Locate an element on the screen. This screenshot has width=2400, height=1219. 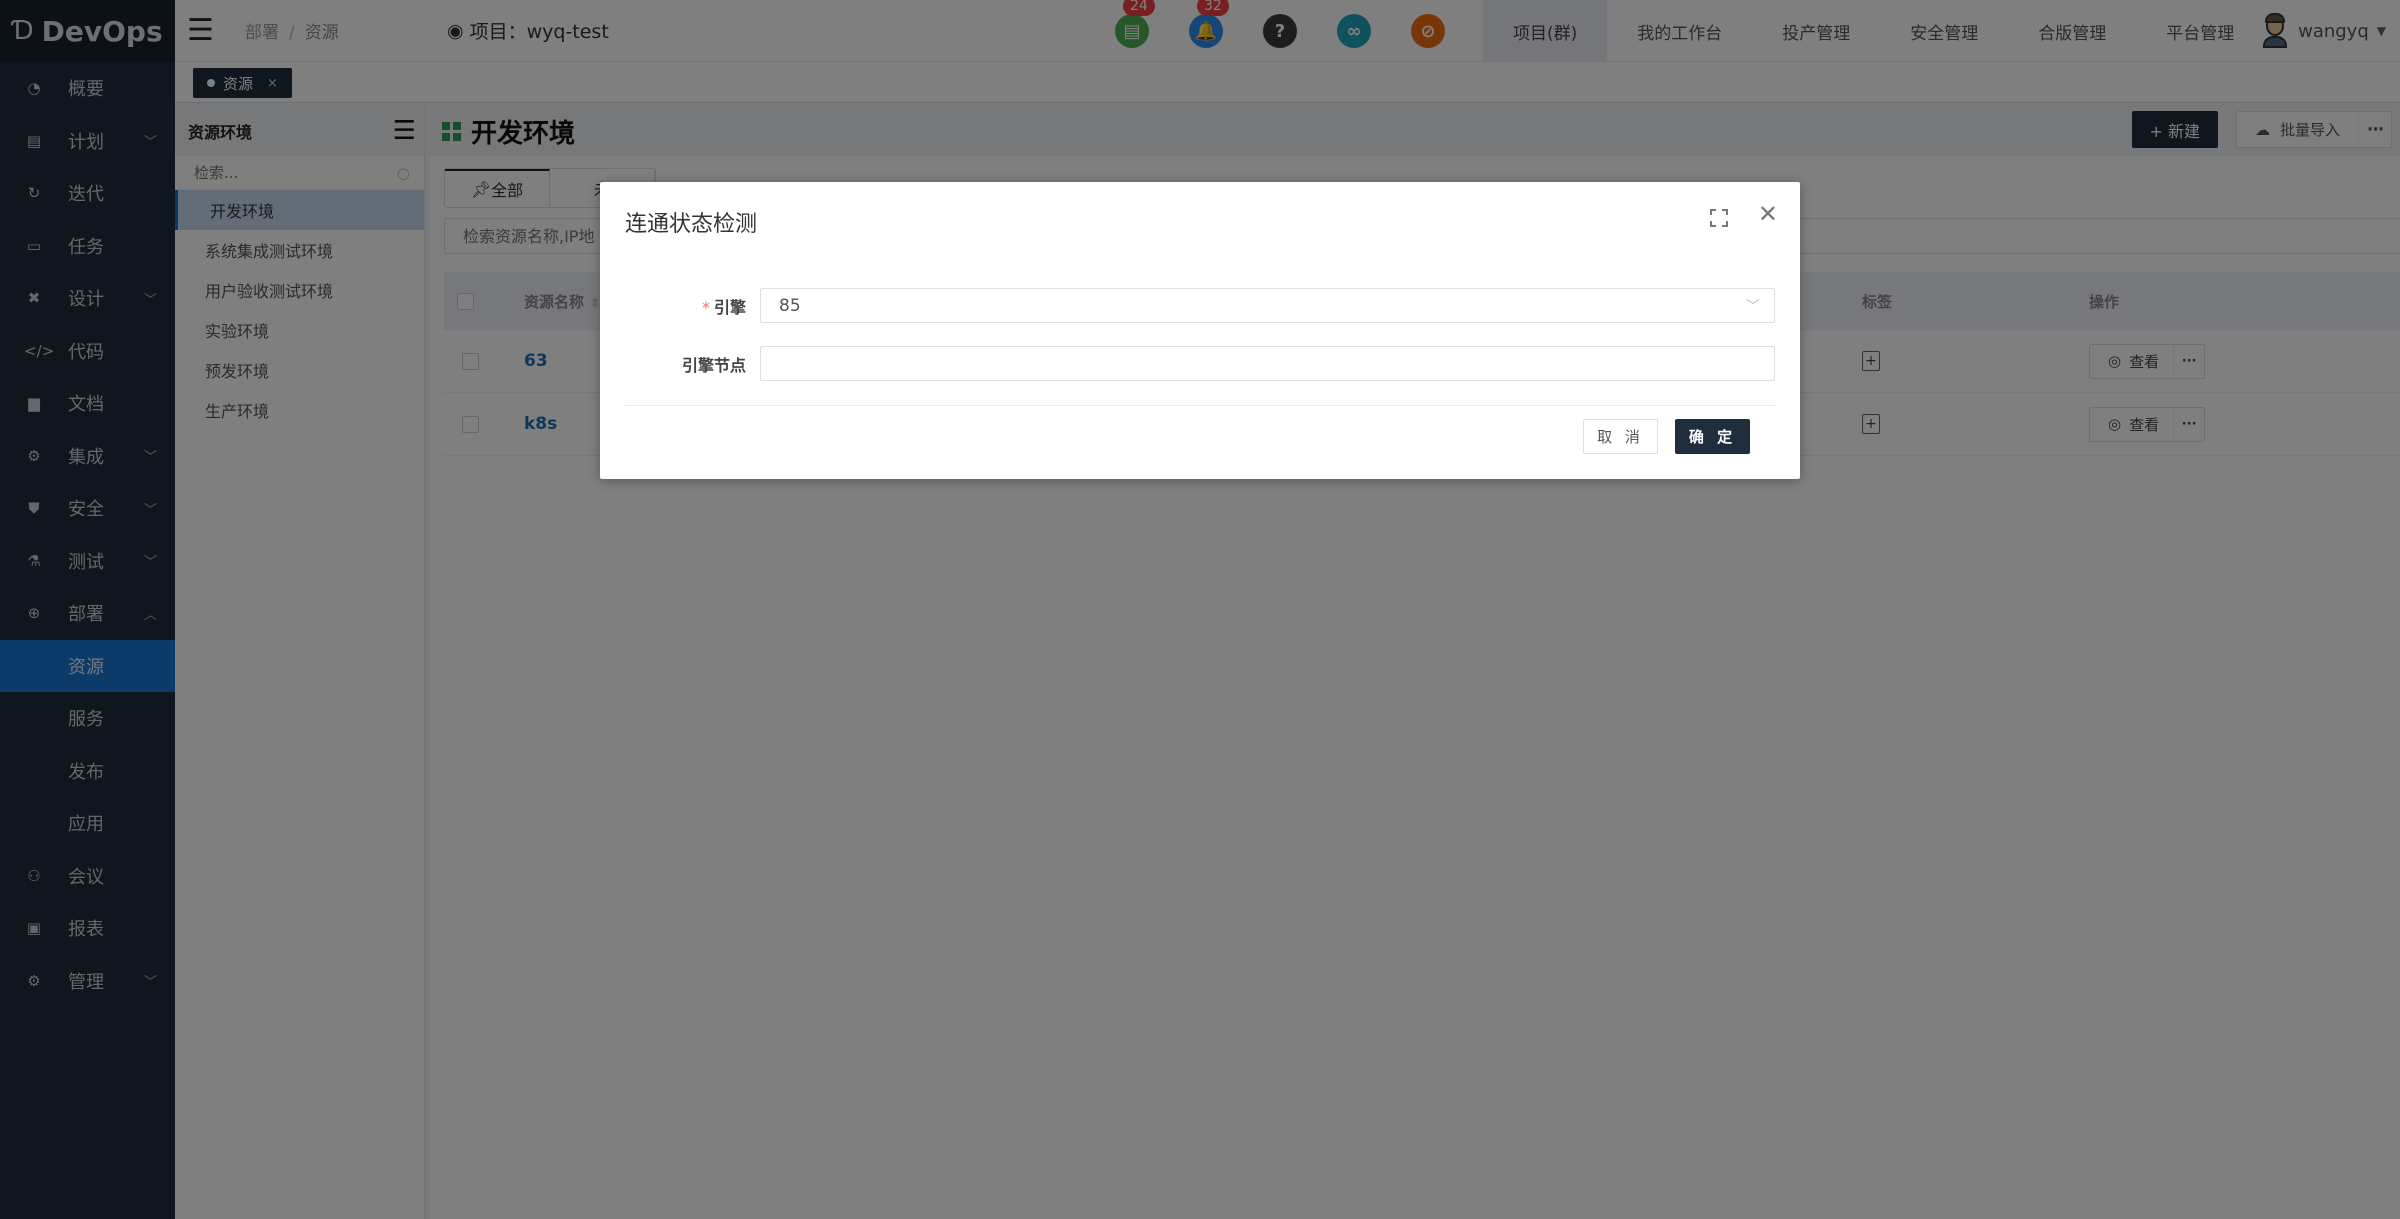
engine-select: 85 ﹀ is located at coordinates (1267, 305).